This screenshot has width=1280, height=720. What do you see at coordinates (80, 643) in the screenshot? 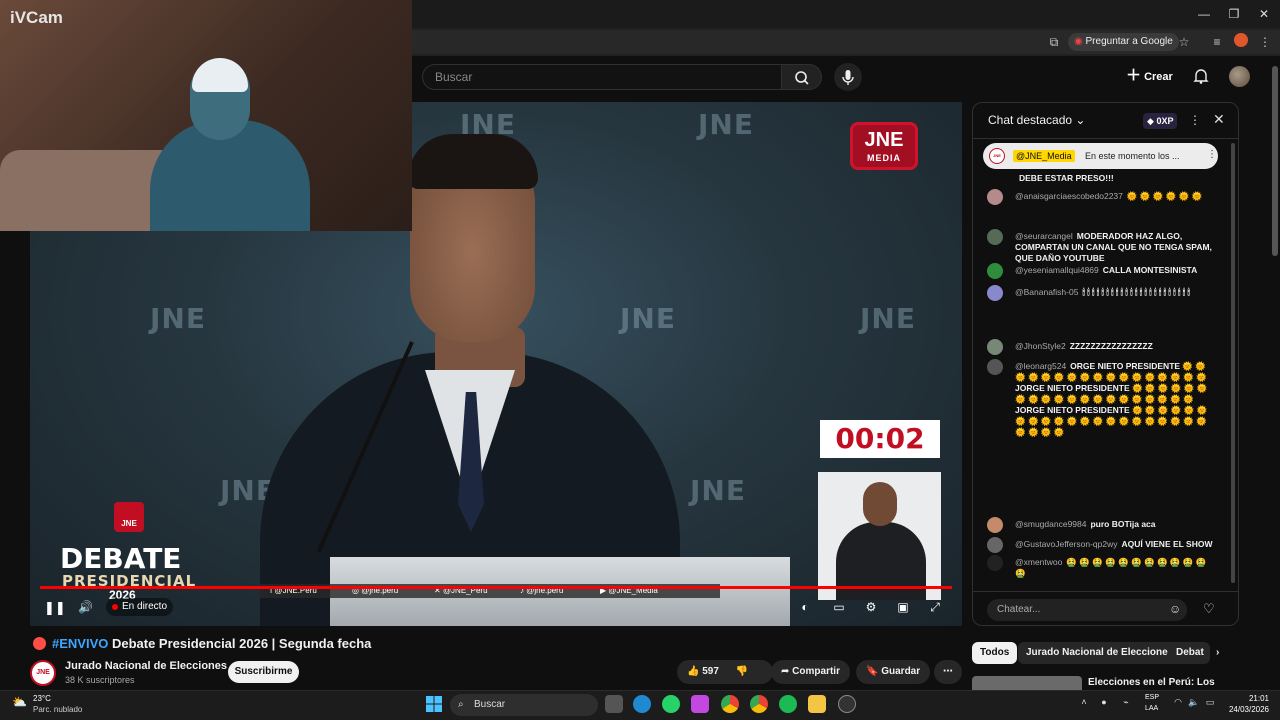
I see `hashtag-link: #ENVIVO` at bounding box center [80, 643].